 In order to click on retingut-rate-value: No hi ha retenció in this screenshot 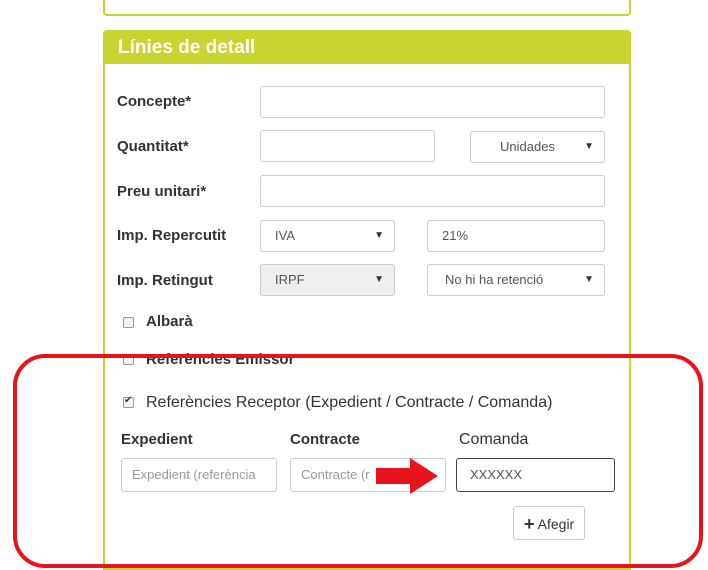, I will do `click(494, 279)`.